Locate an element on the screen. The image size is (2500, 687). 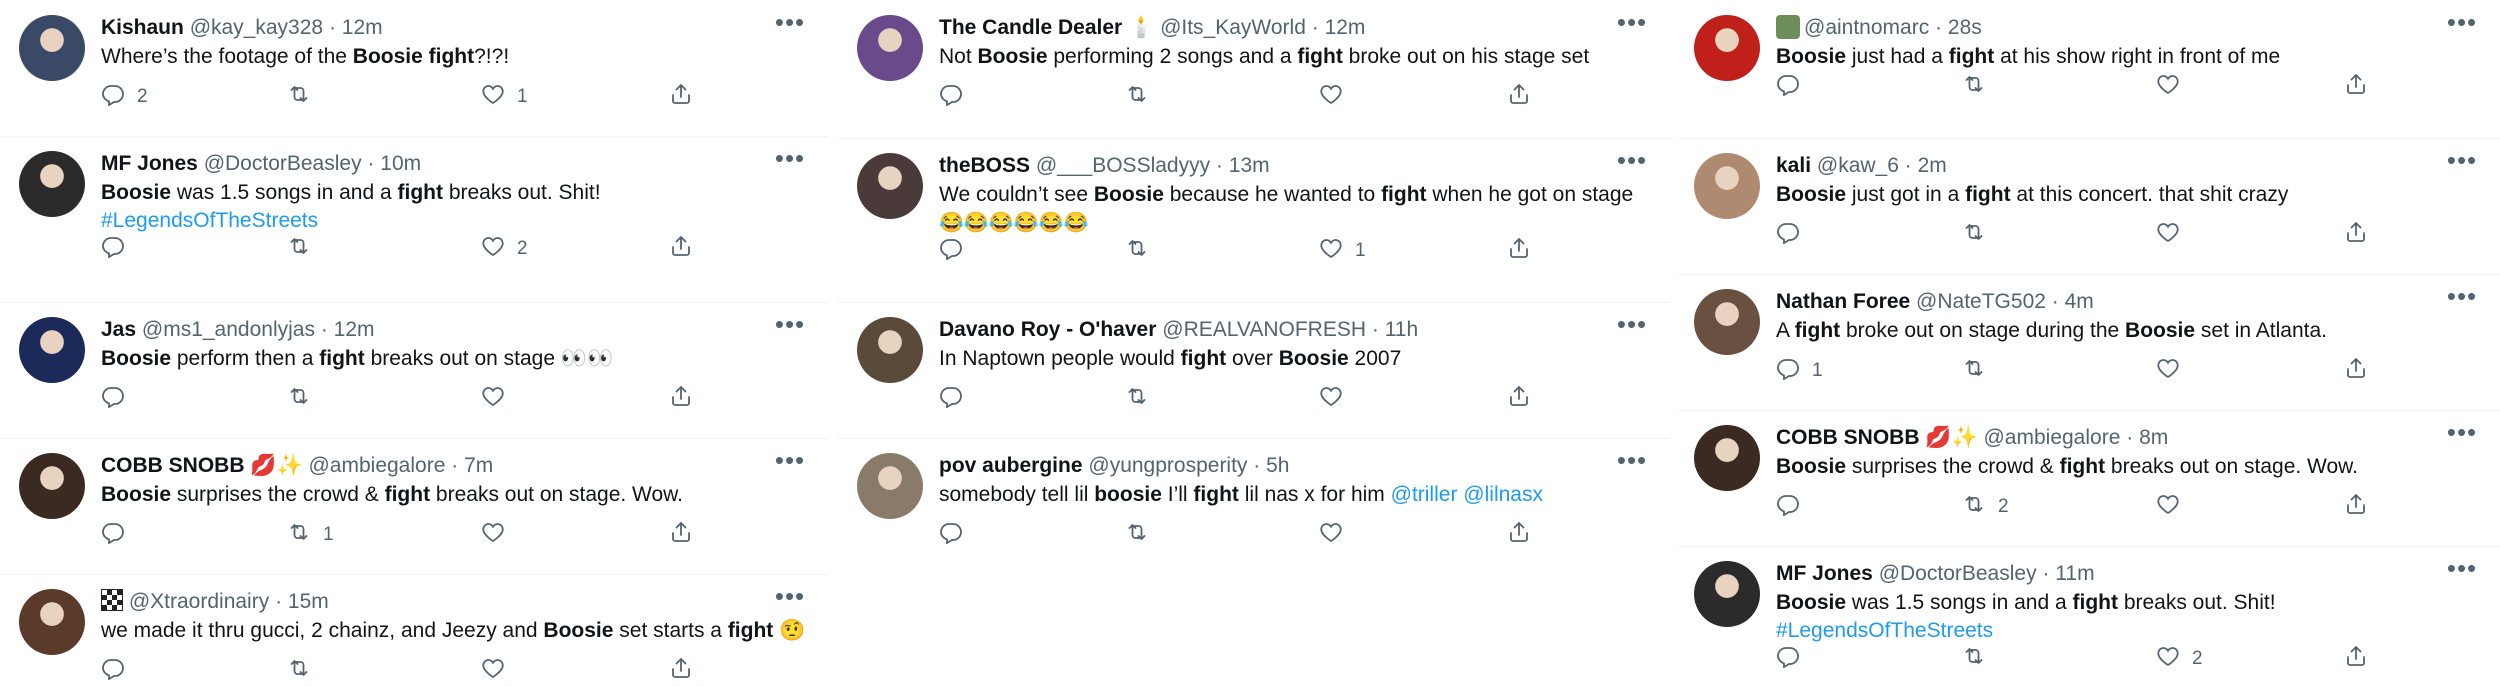
display-name: Nathan Foree is located at coordinates (1843, 301).